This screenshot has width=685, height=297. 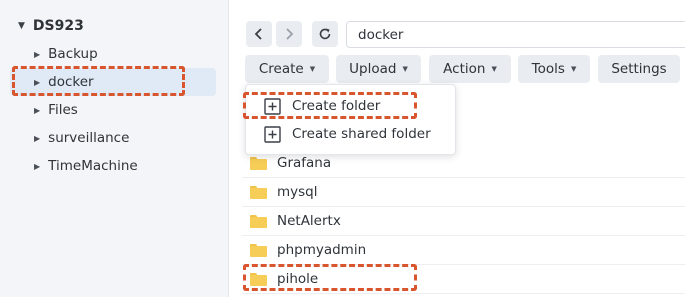 What do you see at coordinates (281, 69) in the screenshot?
I see `create-button-label: Create` at bounding box center [281, 69].